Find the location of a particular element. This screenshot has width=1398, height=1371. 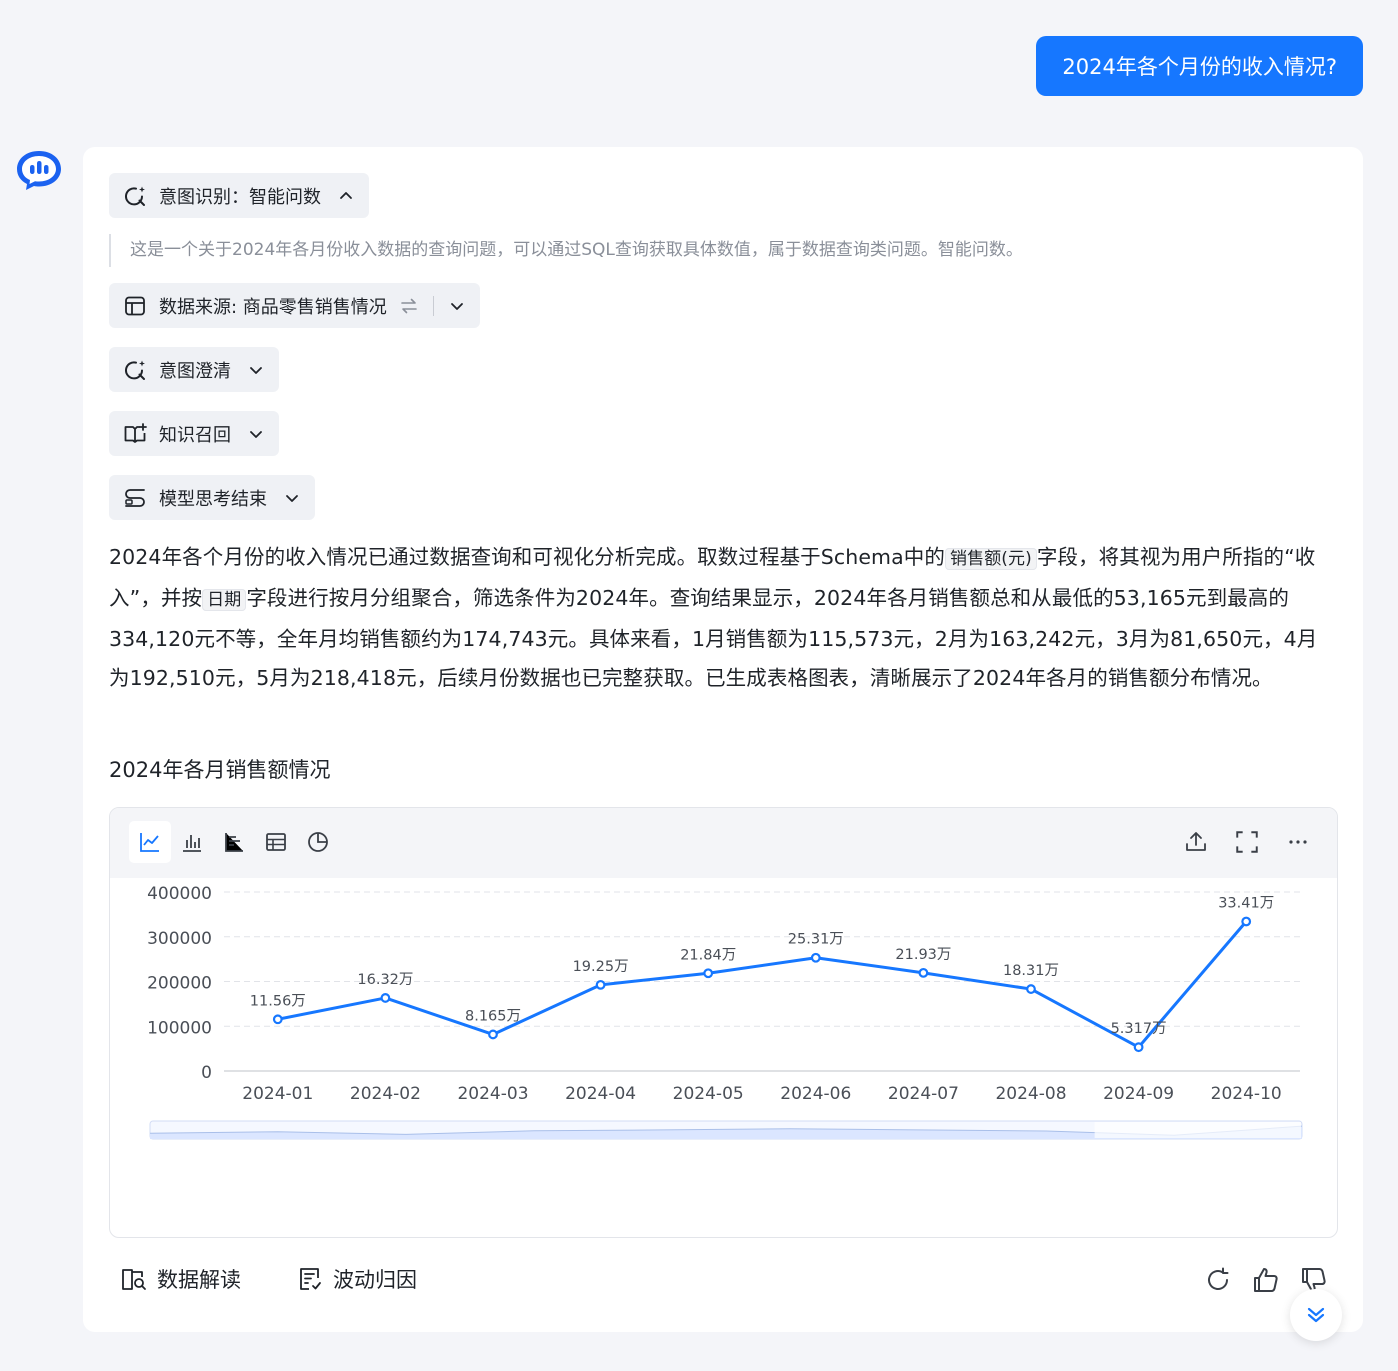

fullscreen-icon is located at coordinates (1247, 842).